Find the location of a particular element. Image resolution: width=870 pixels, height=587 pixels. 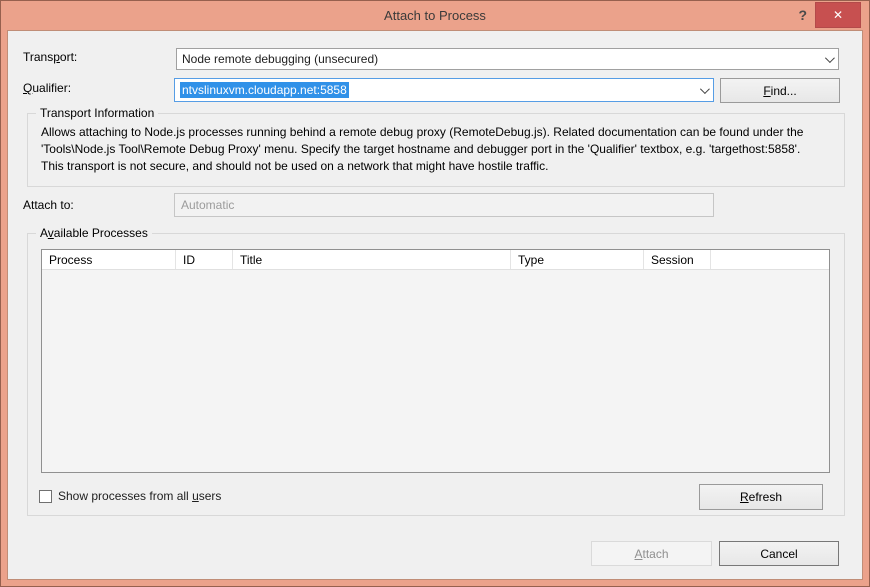

attach-to-label: Attach to: is located at coordinates (48, 205).